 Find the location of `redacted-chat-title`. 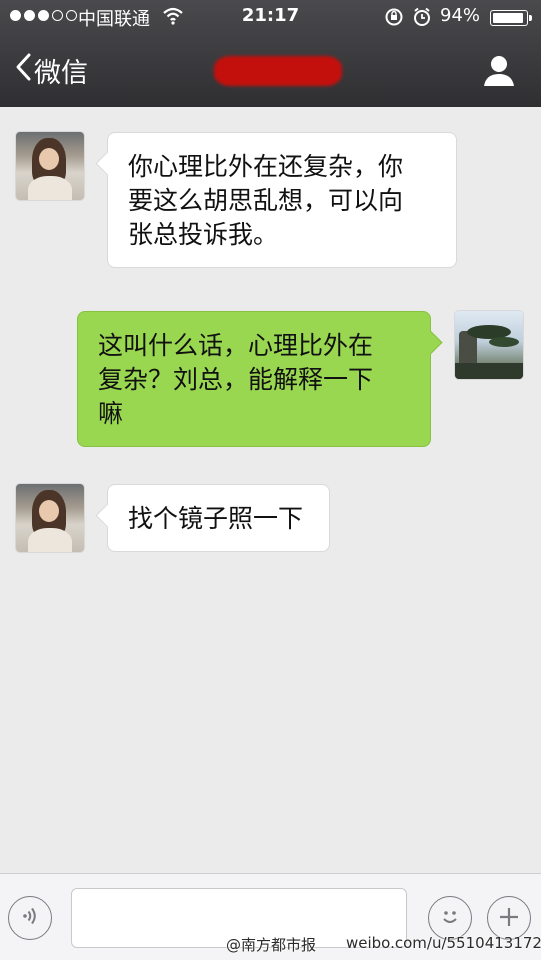

redacted-chat-title is located at coordinates (278, 71).